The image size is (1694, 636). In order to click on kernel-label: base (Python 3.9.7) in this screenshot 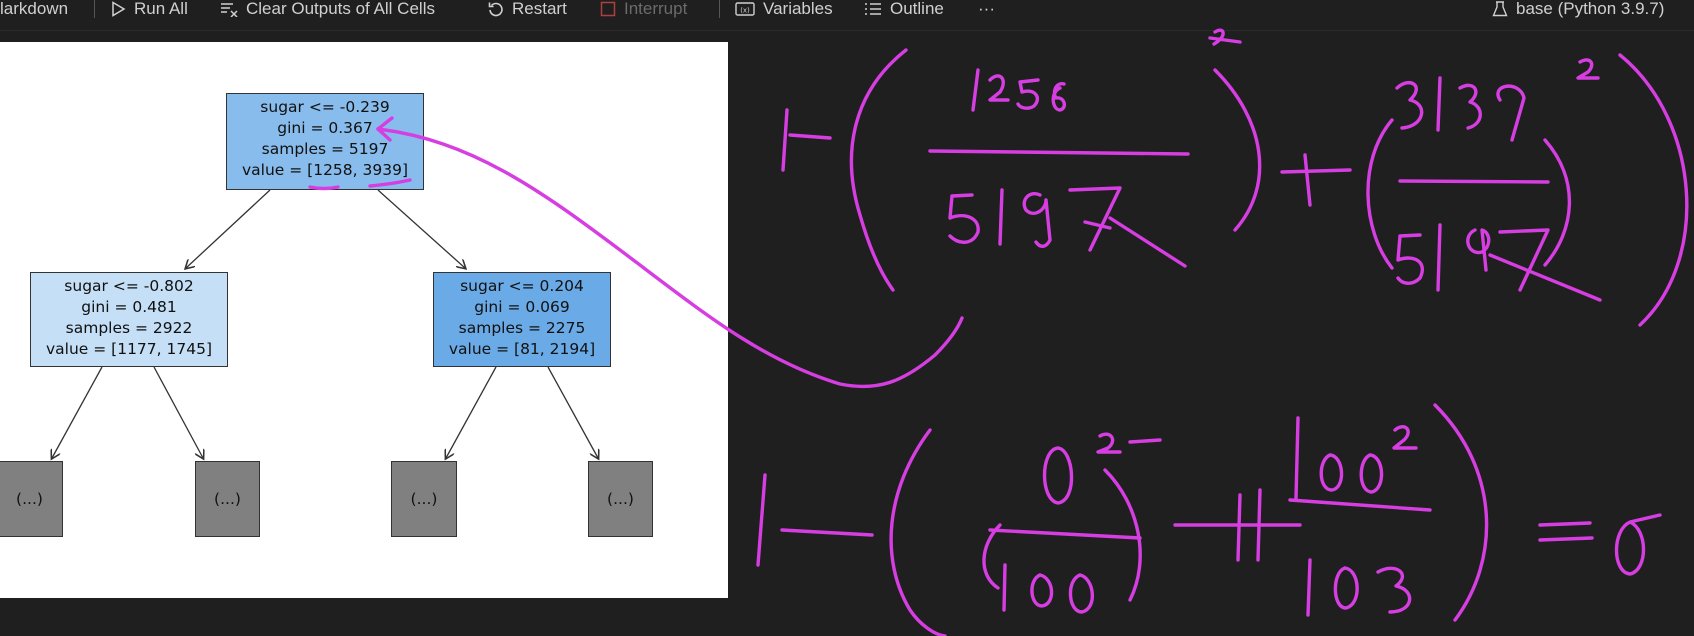, I will do `click(1590, 9)`.